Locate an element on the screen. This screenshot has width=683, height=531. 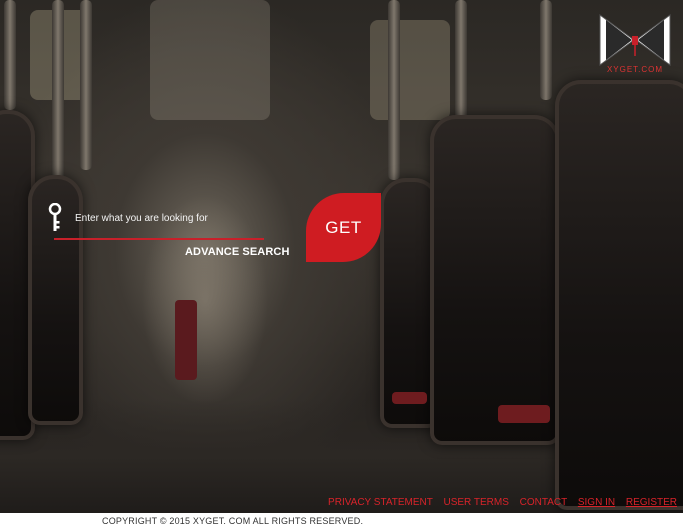
key-icon is located at coordinates (55, 217).